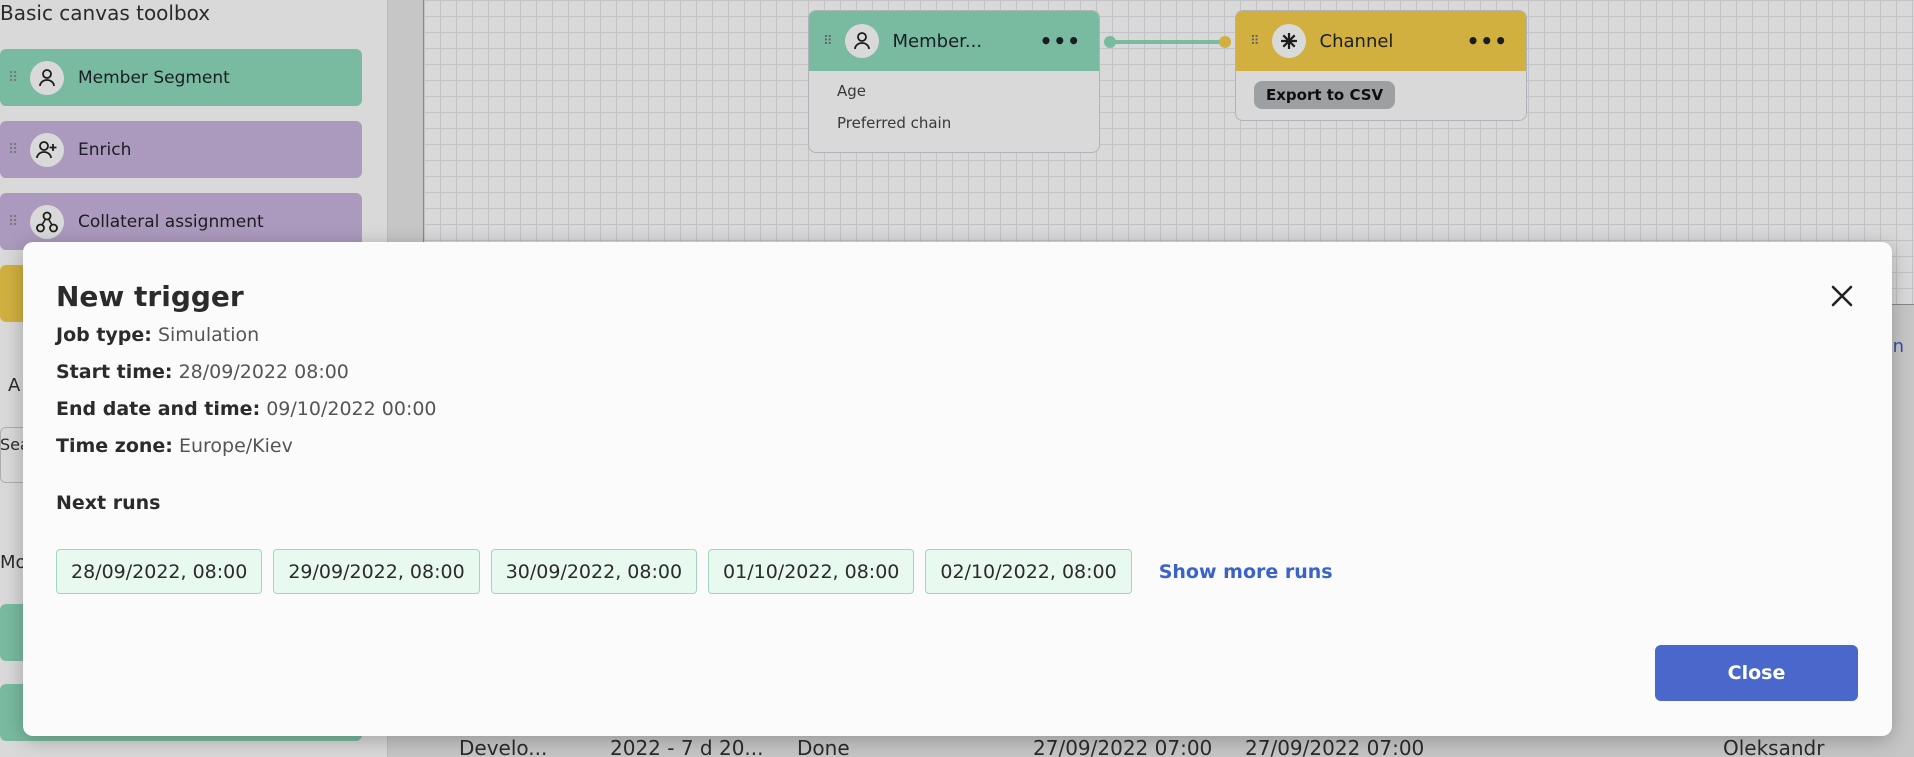 Image resolution: width=1914 pixels, height=757 pixels. I want to click on time-zone-label: Time zone:, so click(114, 446).